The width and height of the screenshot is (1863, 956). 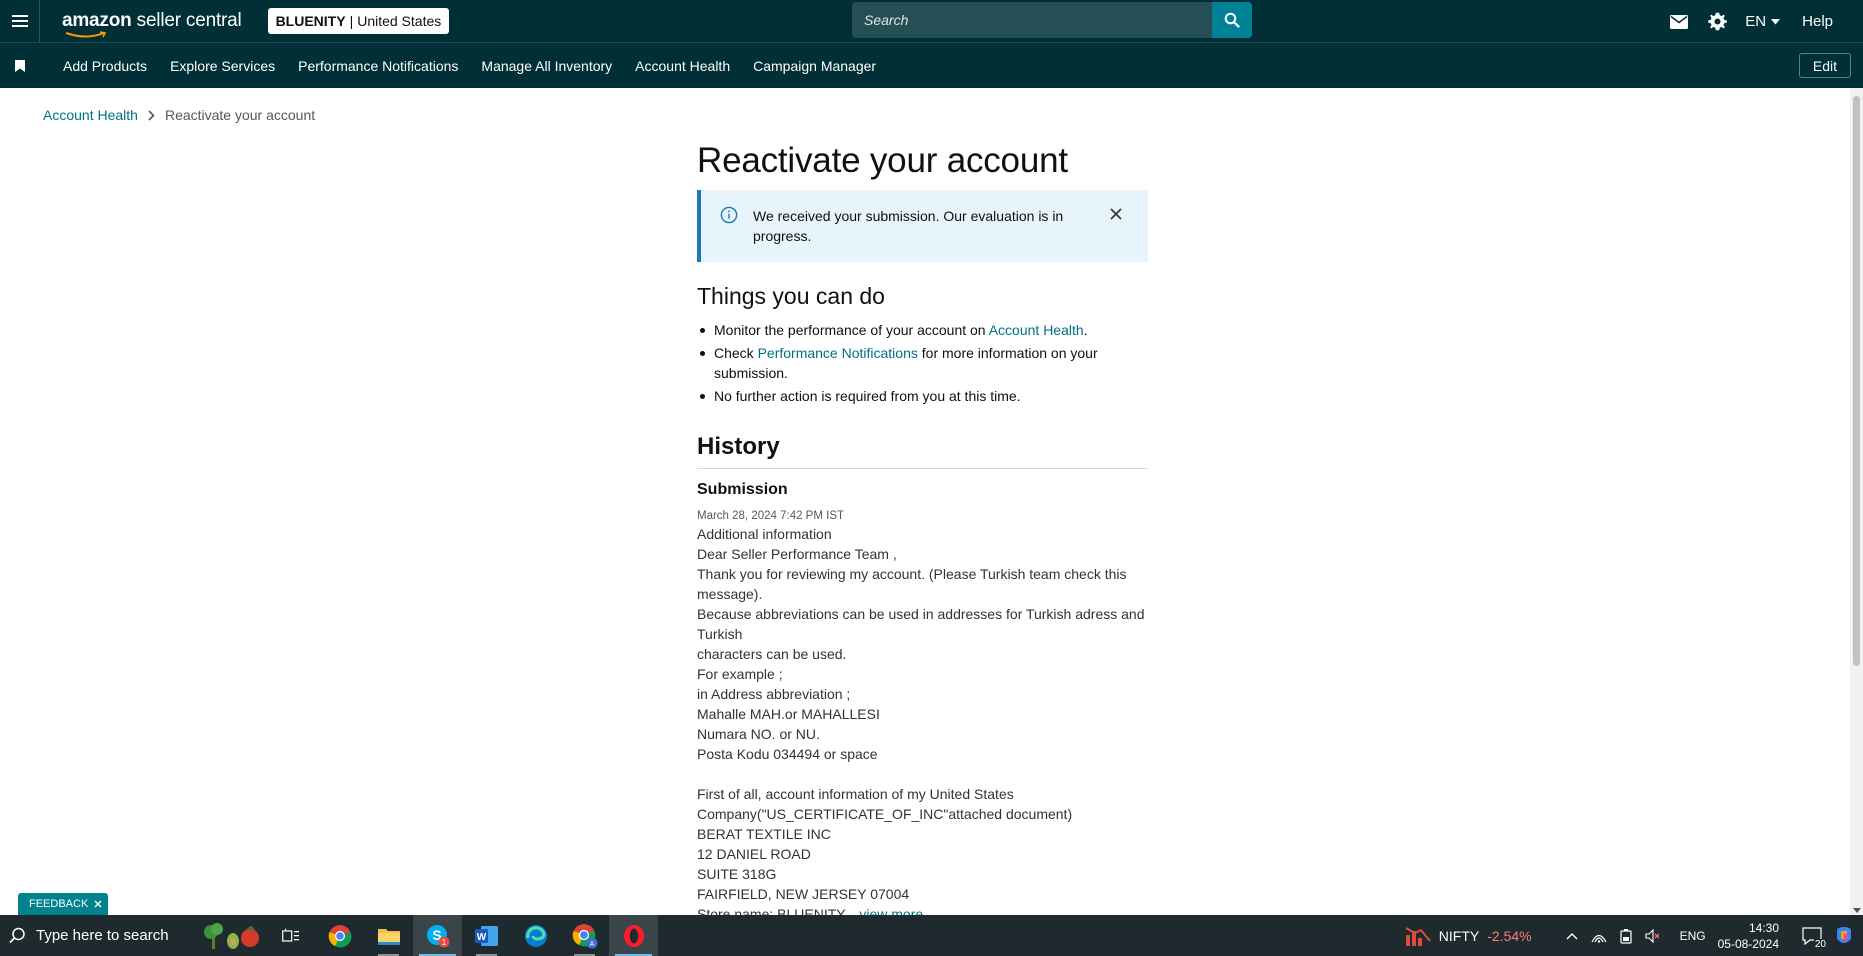 What do you see at coordinates (1763, 21) in the screenshot?
I see `language-selector: EN` at bounding box center [1763, 21].